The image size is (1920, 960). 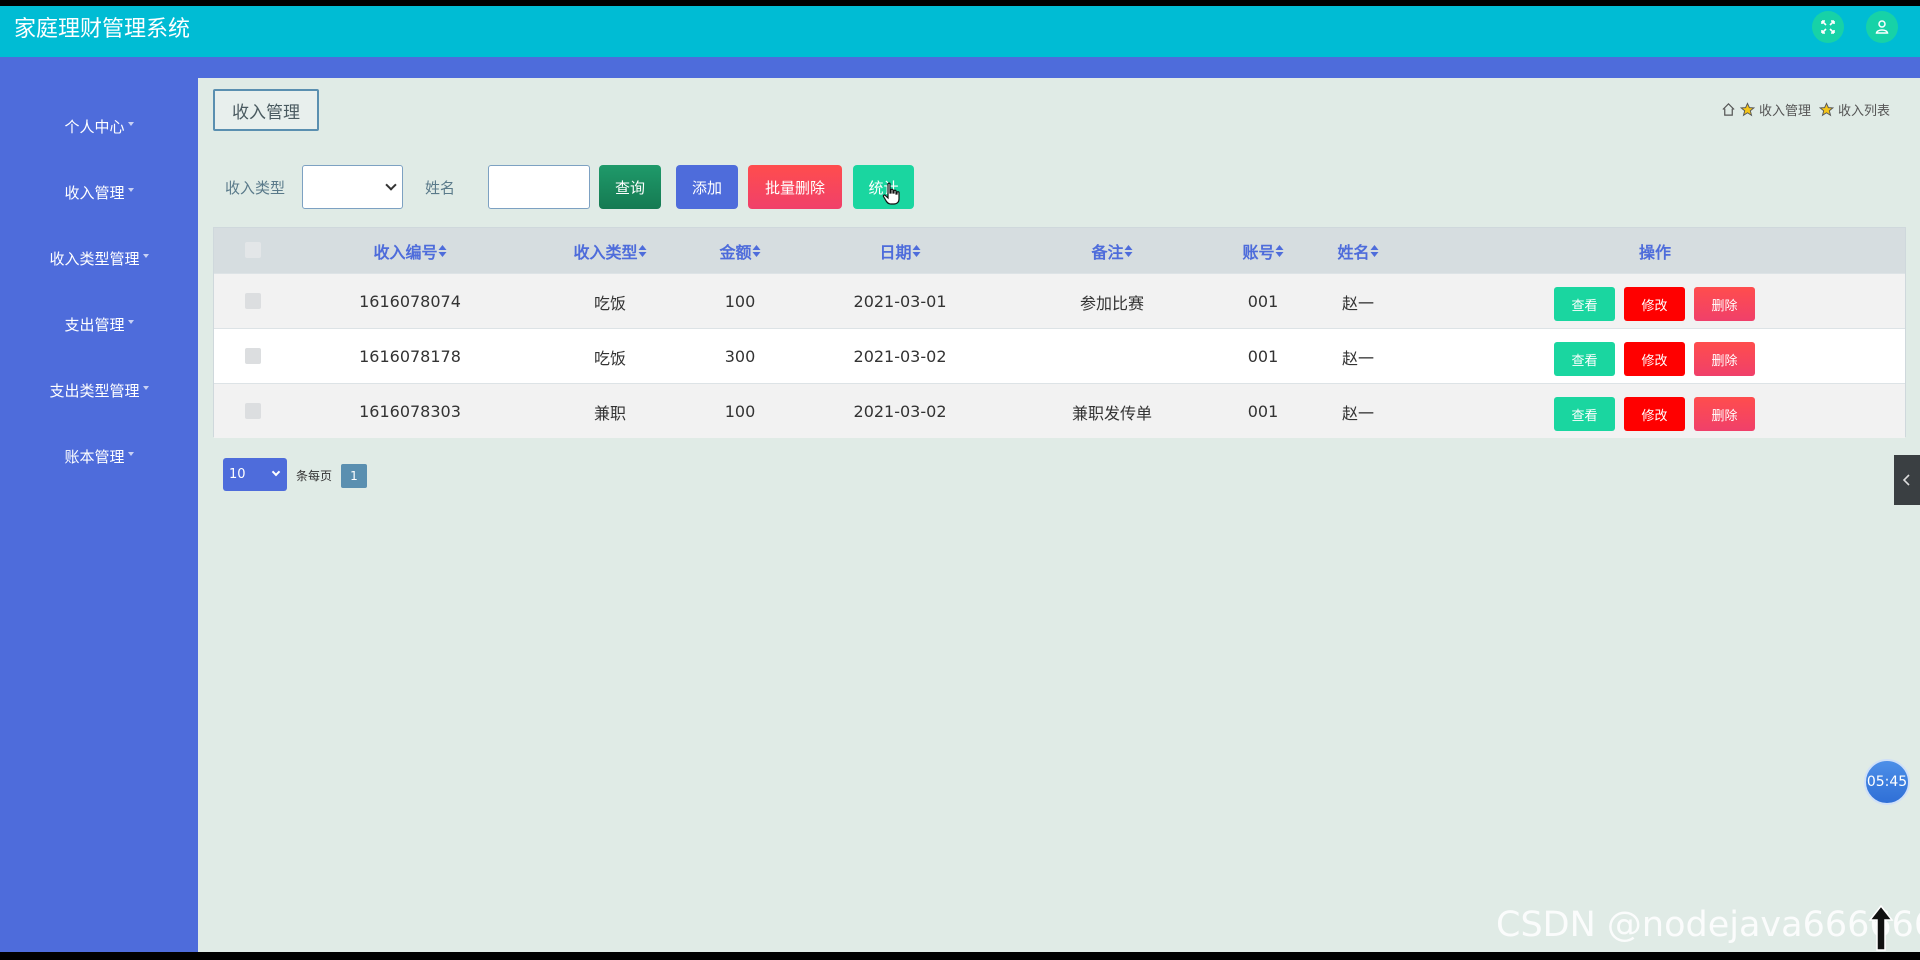 I want to click on fullscreen-button, so click(x=1828, y=27).